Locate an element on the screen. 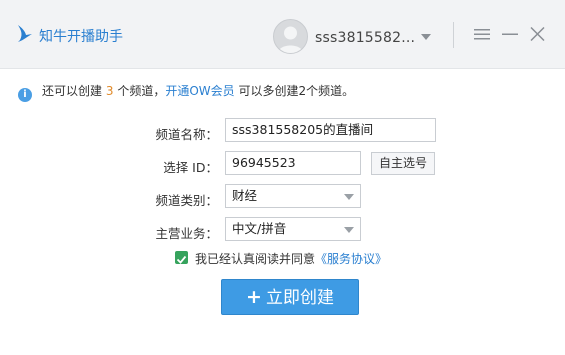  plus-icon: + is located at coordinates (254, 297).